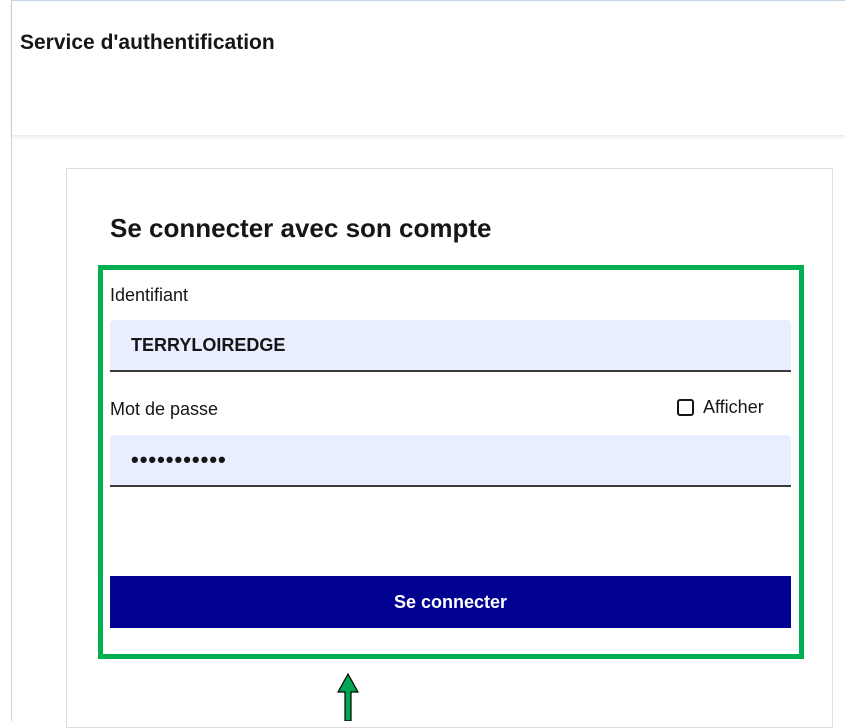  What do you see at coordinates (208, 344) in the screenshot?
I see `username-value: TERRYLOIREDGE` at bounding box center [208, 344].